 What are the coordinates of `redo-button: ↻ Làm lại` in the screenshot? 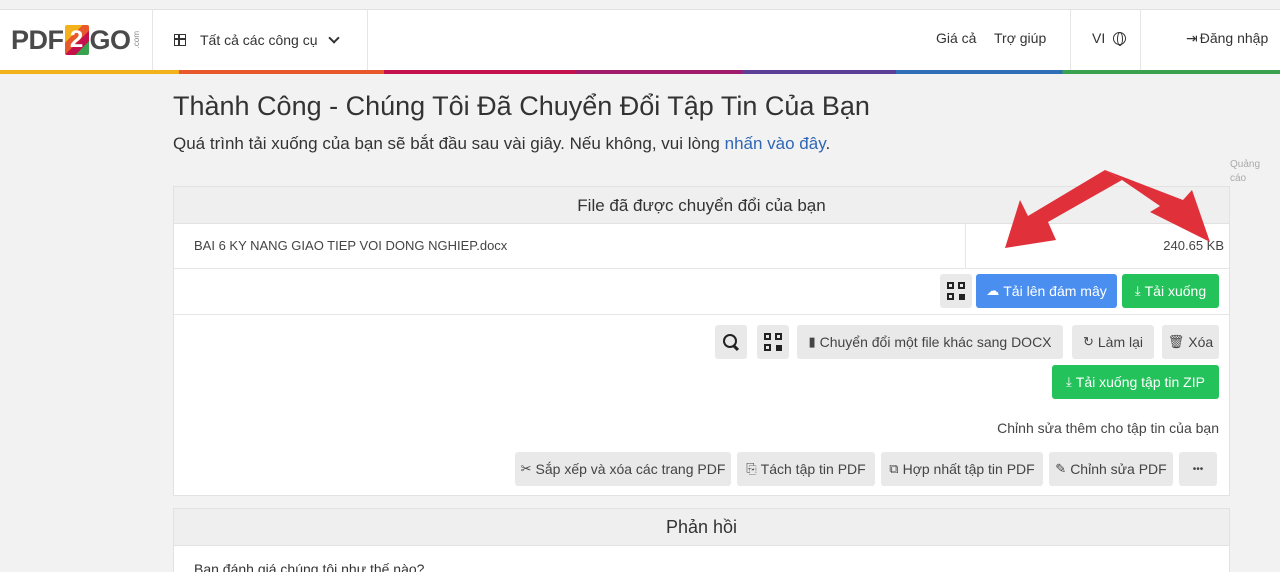 It's located at (1113, 342).